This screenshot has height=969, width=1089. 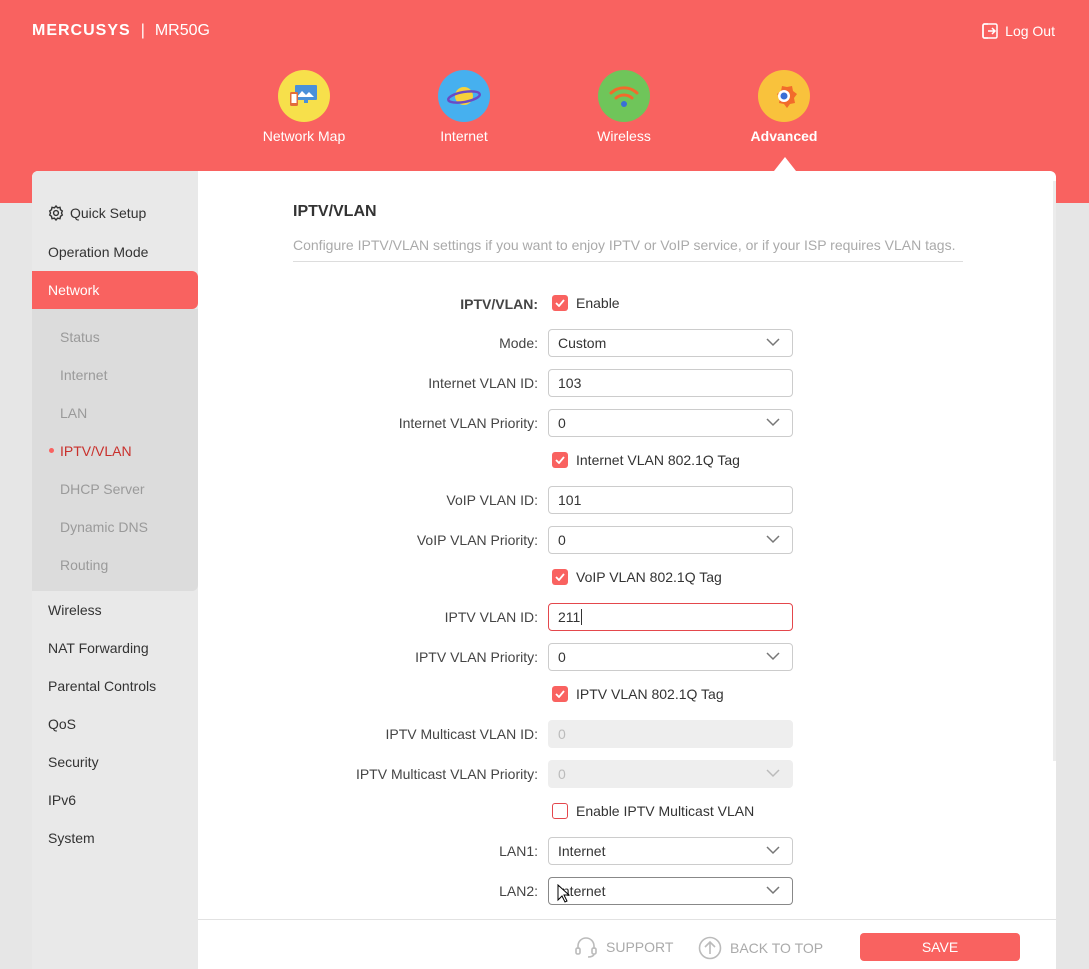 I want to click on logout-button: Log Out, so click(x=1018, y=31).